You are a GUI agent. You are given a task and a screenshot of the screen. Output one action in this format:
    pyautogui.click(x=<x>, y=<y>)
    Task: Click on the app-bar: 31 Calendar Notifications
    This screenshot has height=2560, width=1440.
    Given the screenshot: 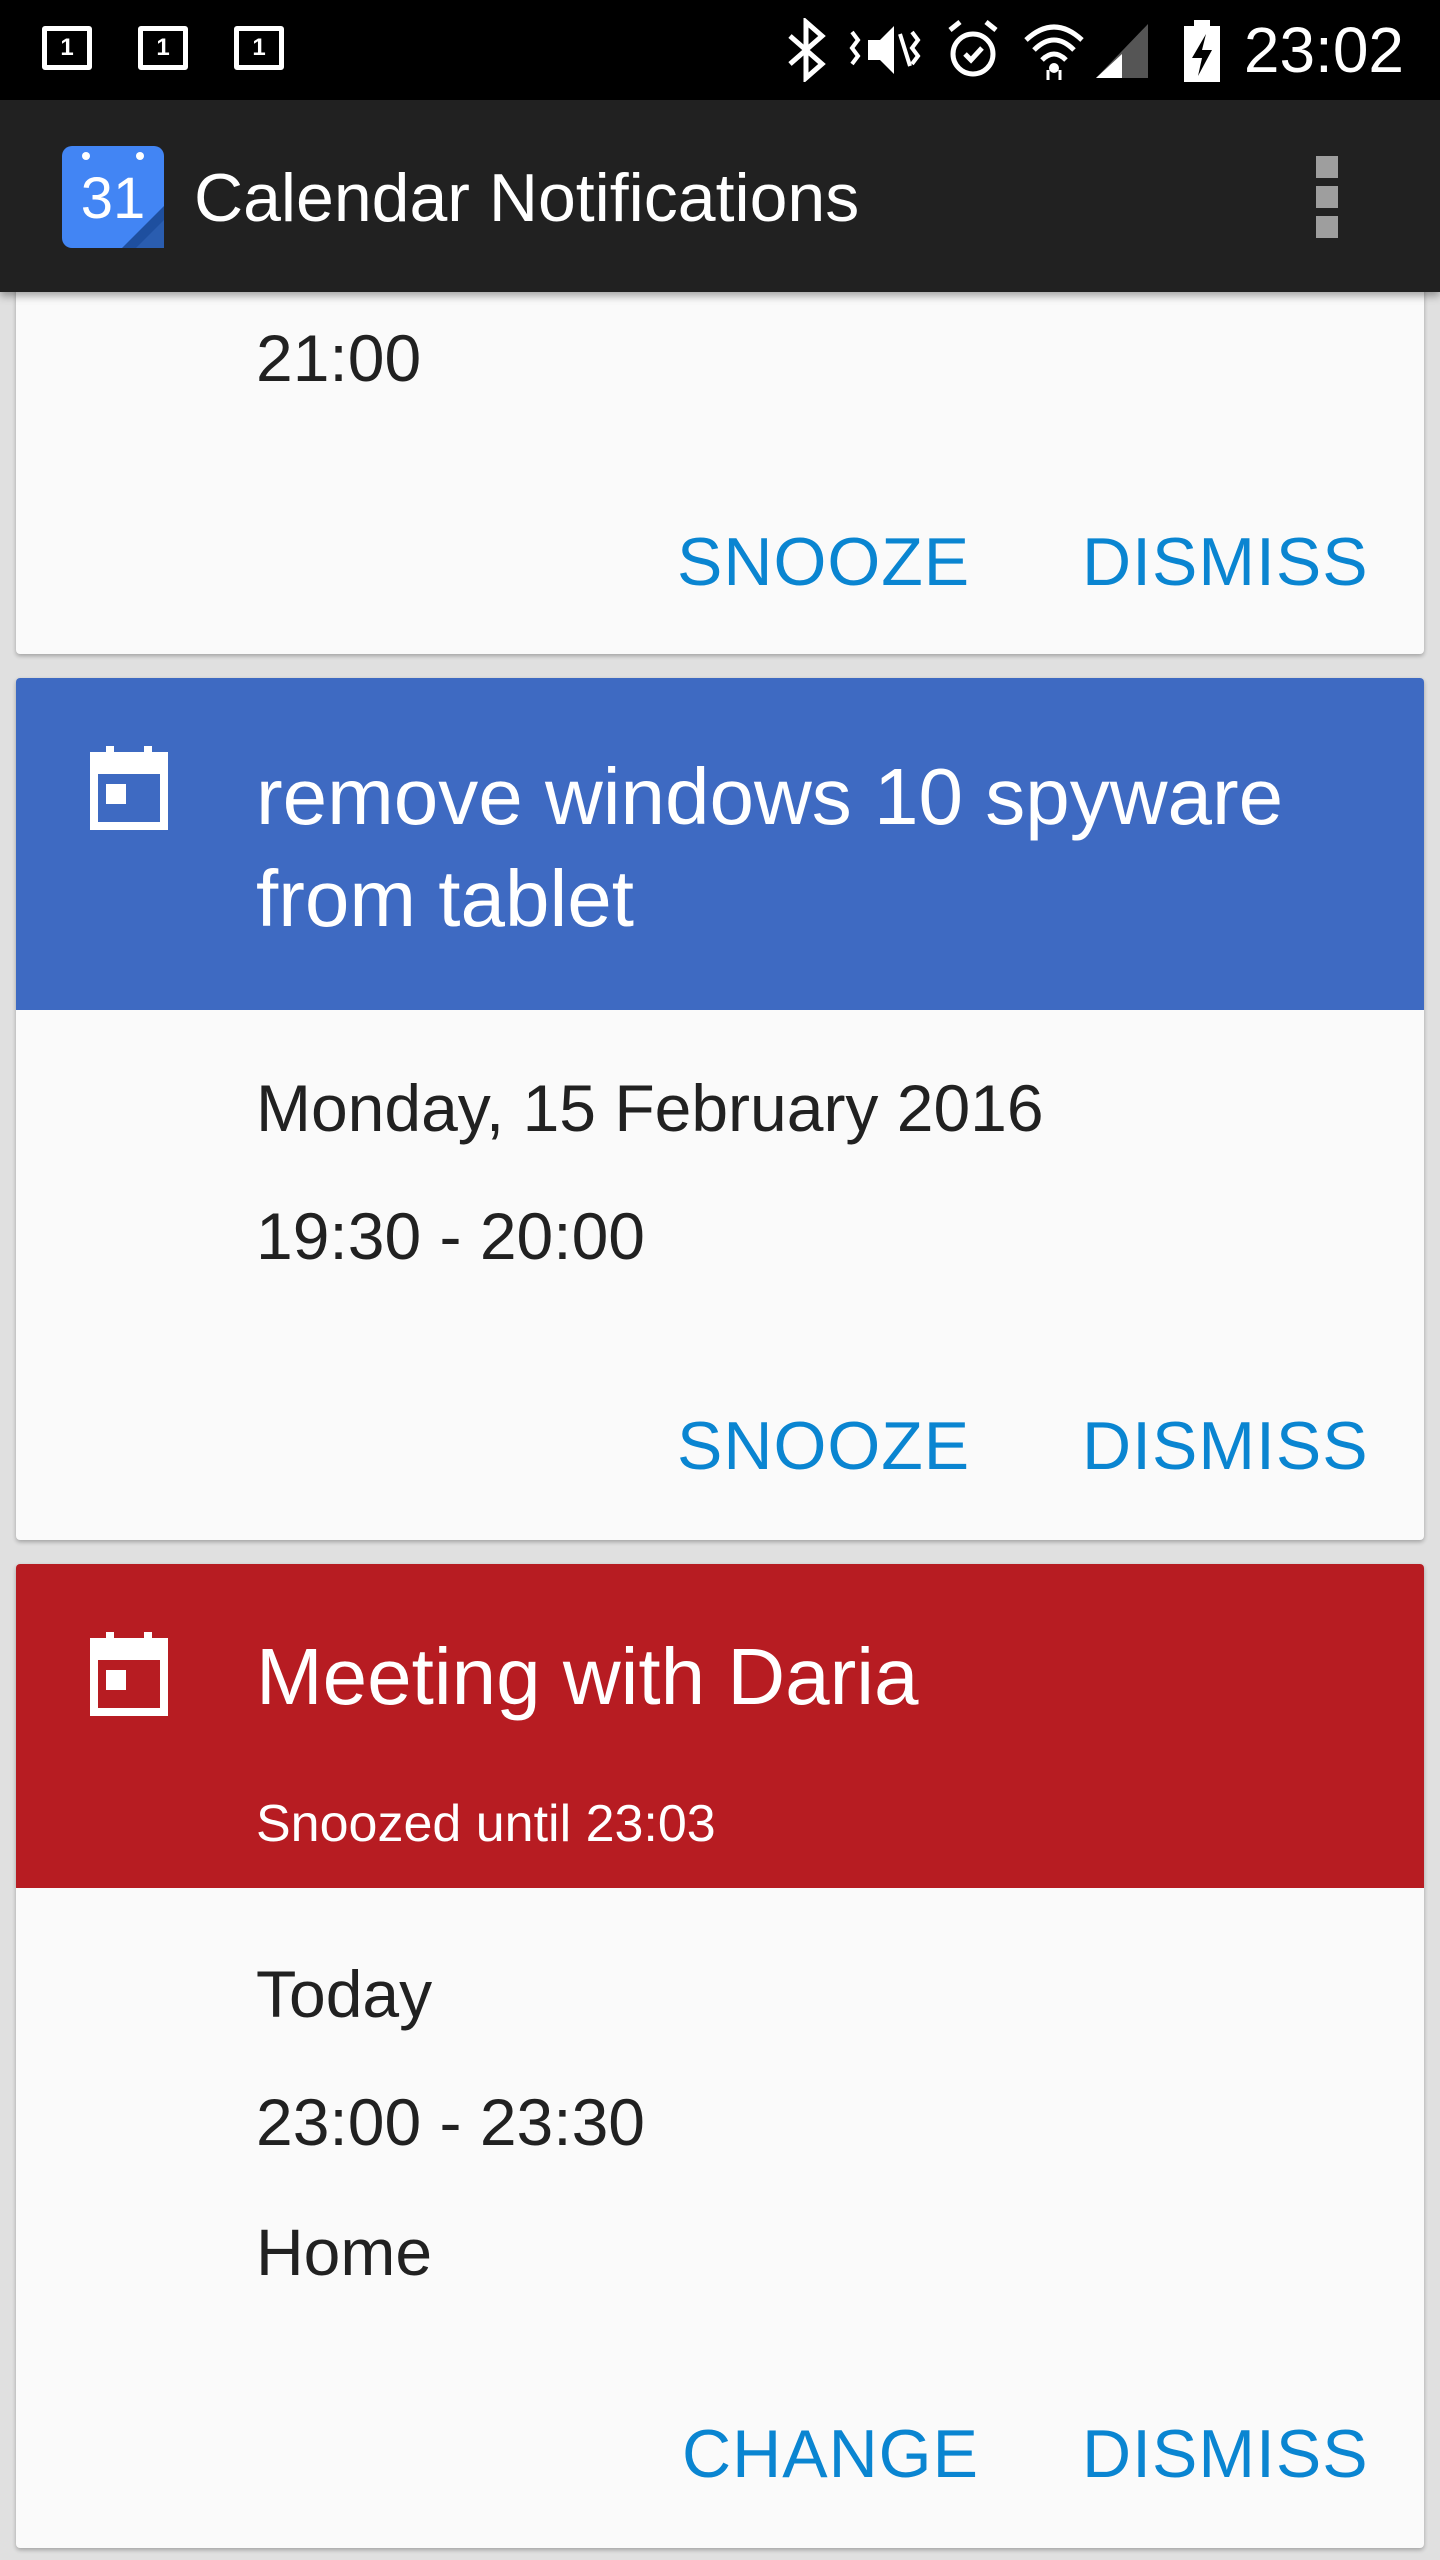 What is the action you would take?
    pyautogui.click(x=720, y=196)
    